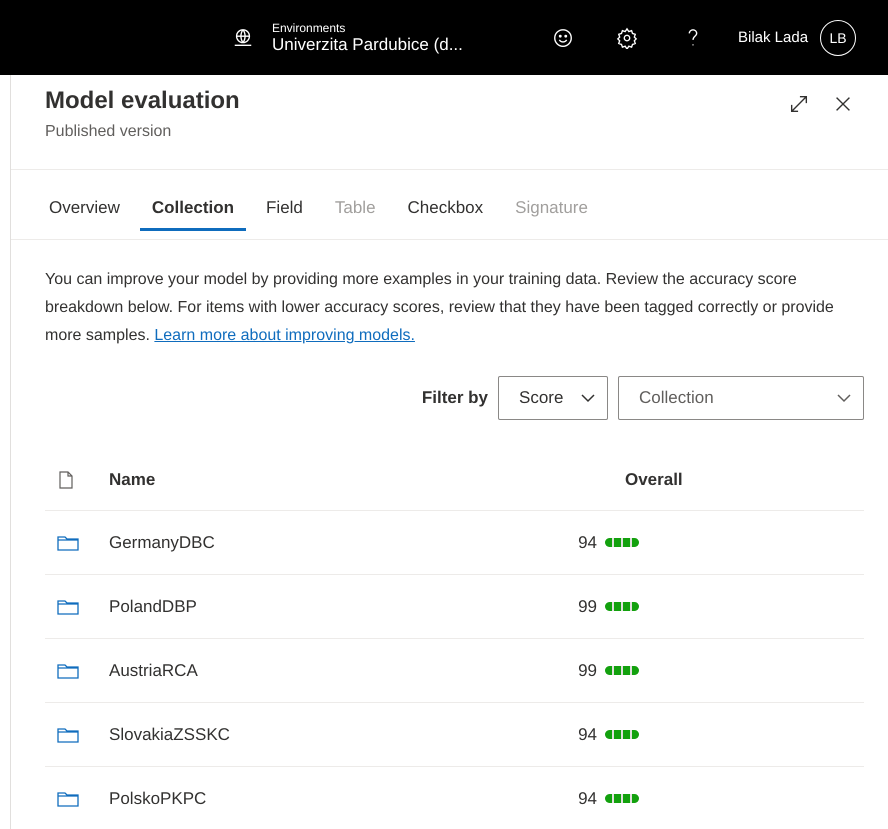  I want to click on tab: Field, so click(284, 207).